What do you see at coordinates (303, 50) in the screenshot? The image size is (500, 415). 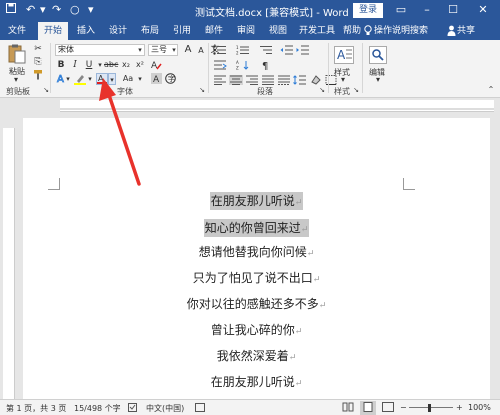 I see `increase-indent-icon` at bounding box center [303, 50].